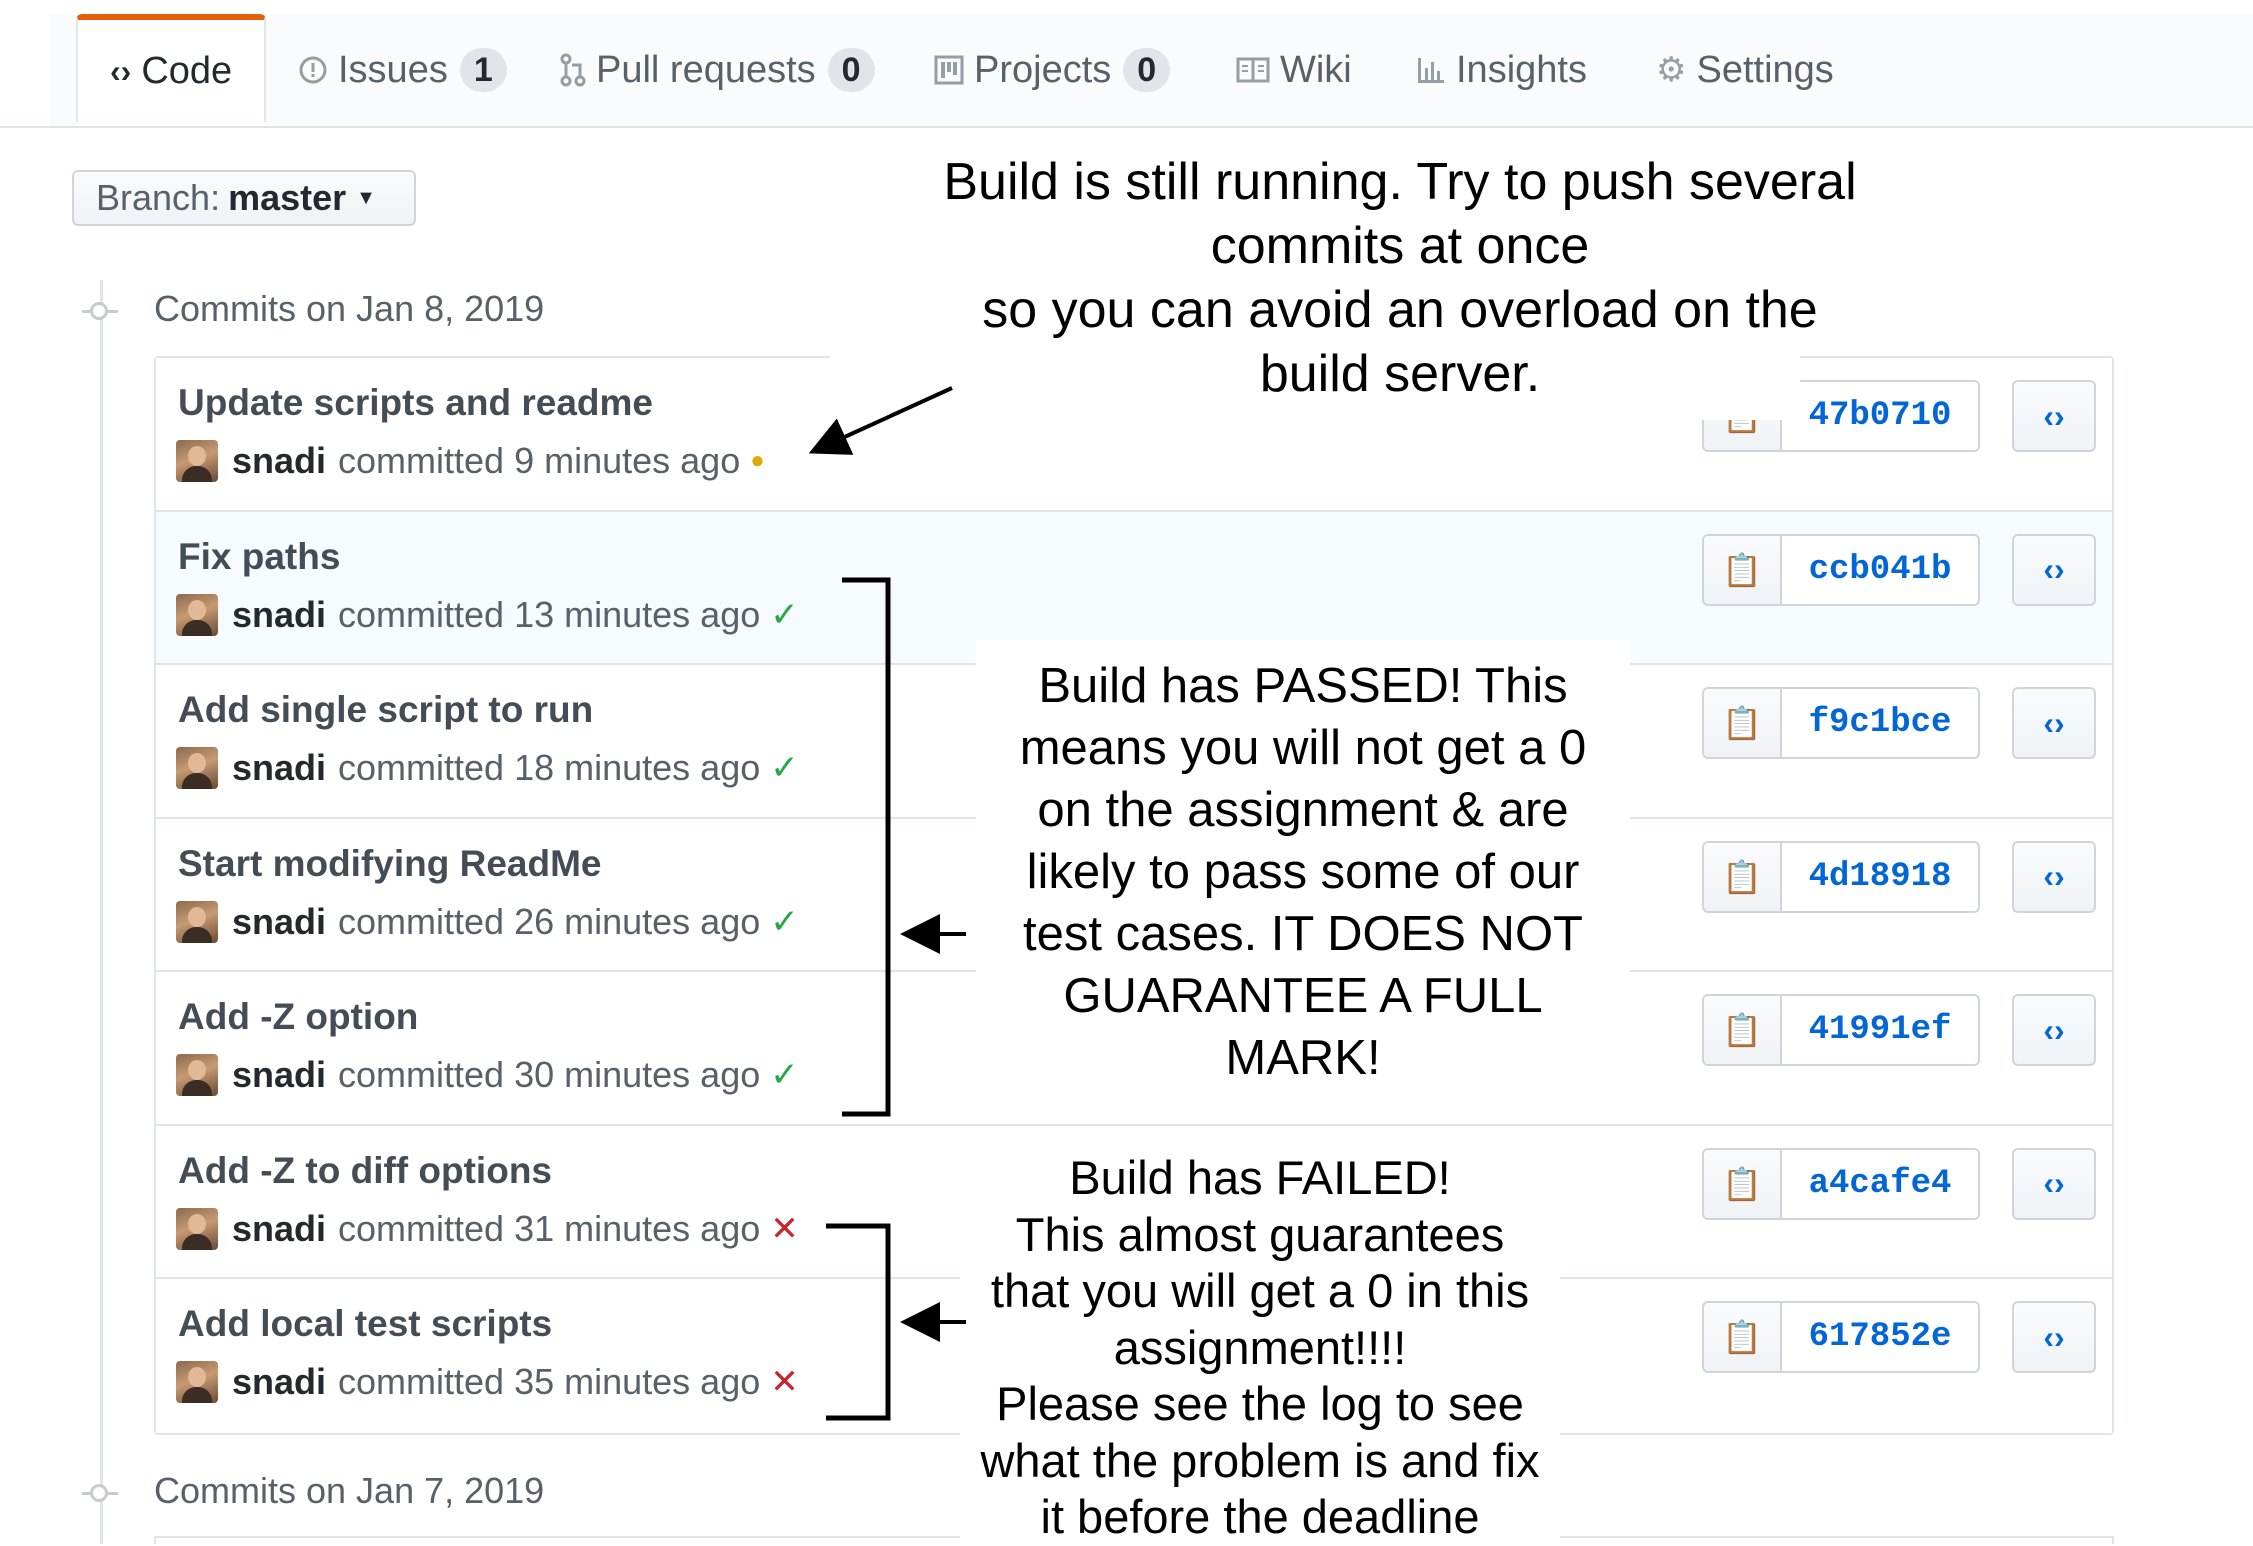 Image resolution: width=2253 pixels, height=1546 pixels. Describe the element at coordinates (858, 1322) in the screenshot. I see `bracket-failed` at that location.